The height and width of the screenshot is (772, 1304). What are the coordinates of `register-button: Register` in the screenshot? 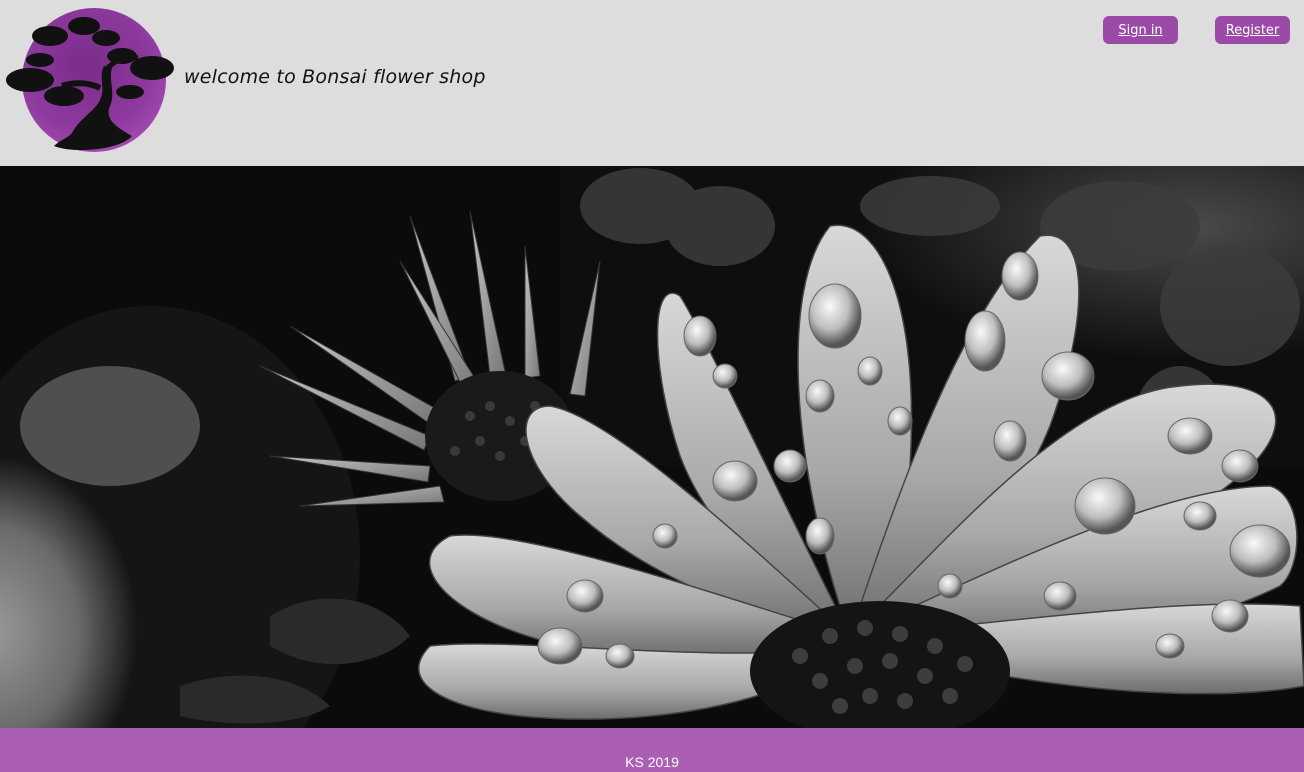 It's located at (1252, 30).